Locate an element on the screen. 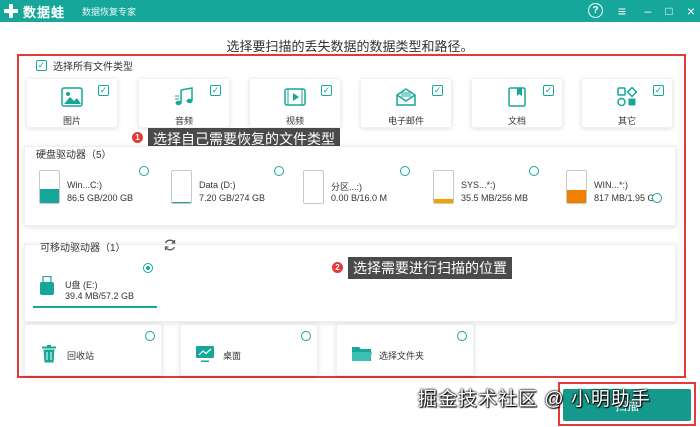  help-icon: ? is located at coordinates (595, 10).